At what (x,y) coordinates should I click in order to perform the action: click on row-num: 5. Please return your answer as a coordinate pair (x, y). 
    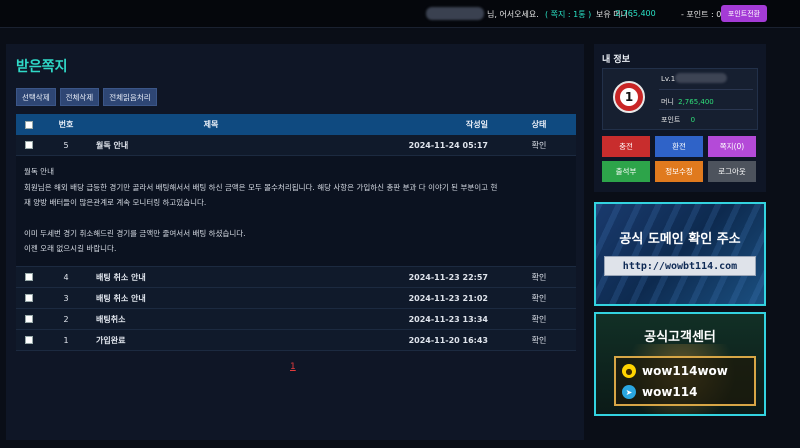
    Looking at the image, I should click on (66, 145).